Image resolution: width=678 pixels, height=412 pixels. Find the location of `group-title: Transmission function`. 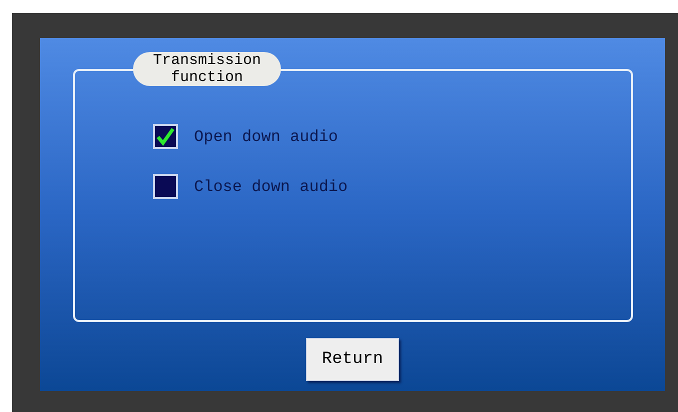

group-title: Transmission function is located at coordinates (207, 69).